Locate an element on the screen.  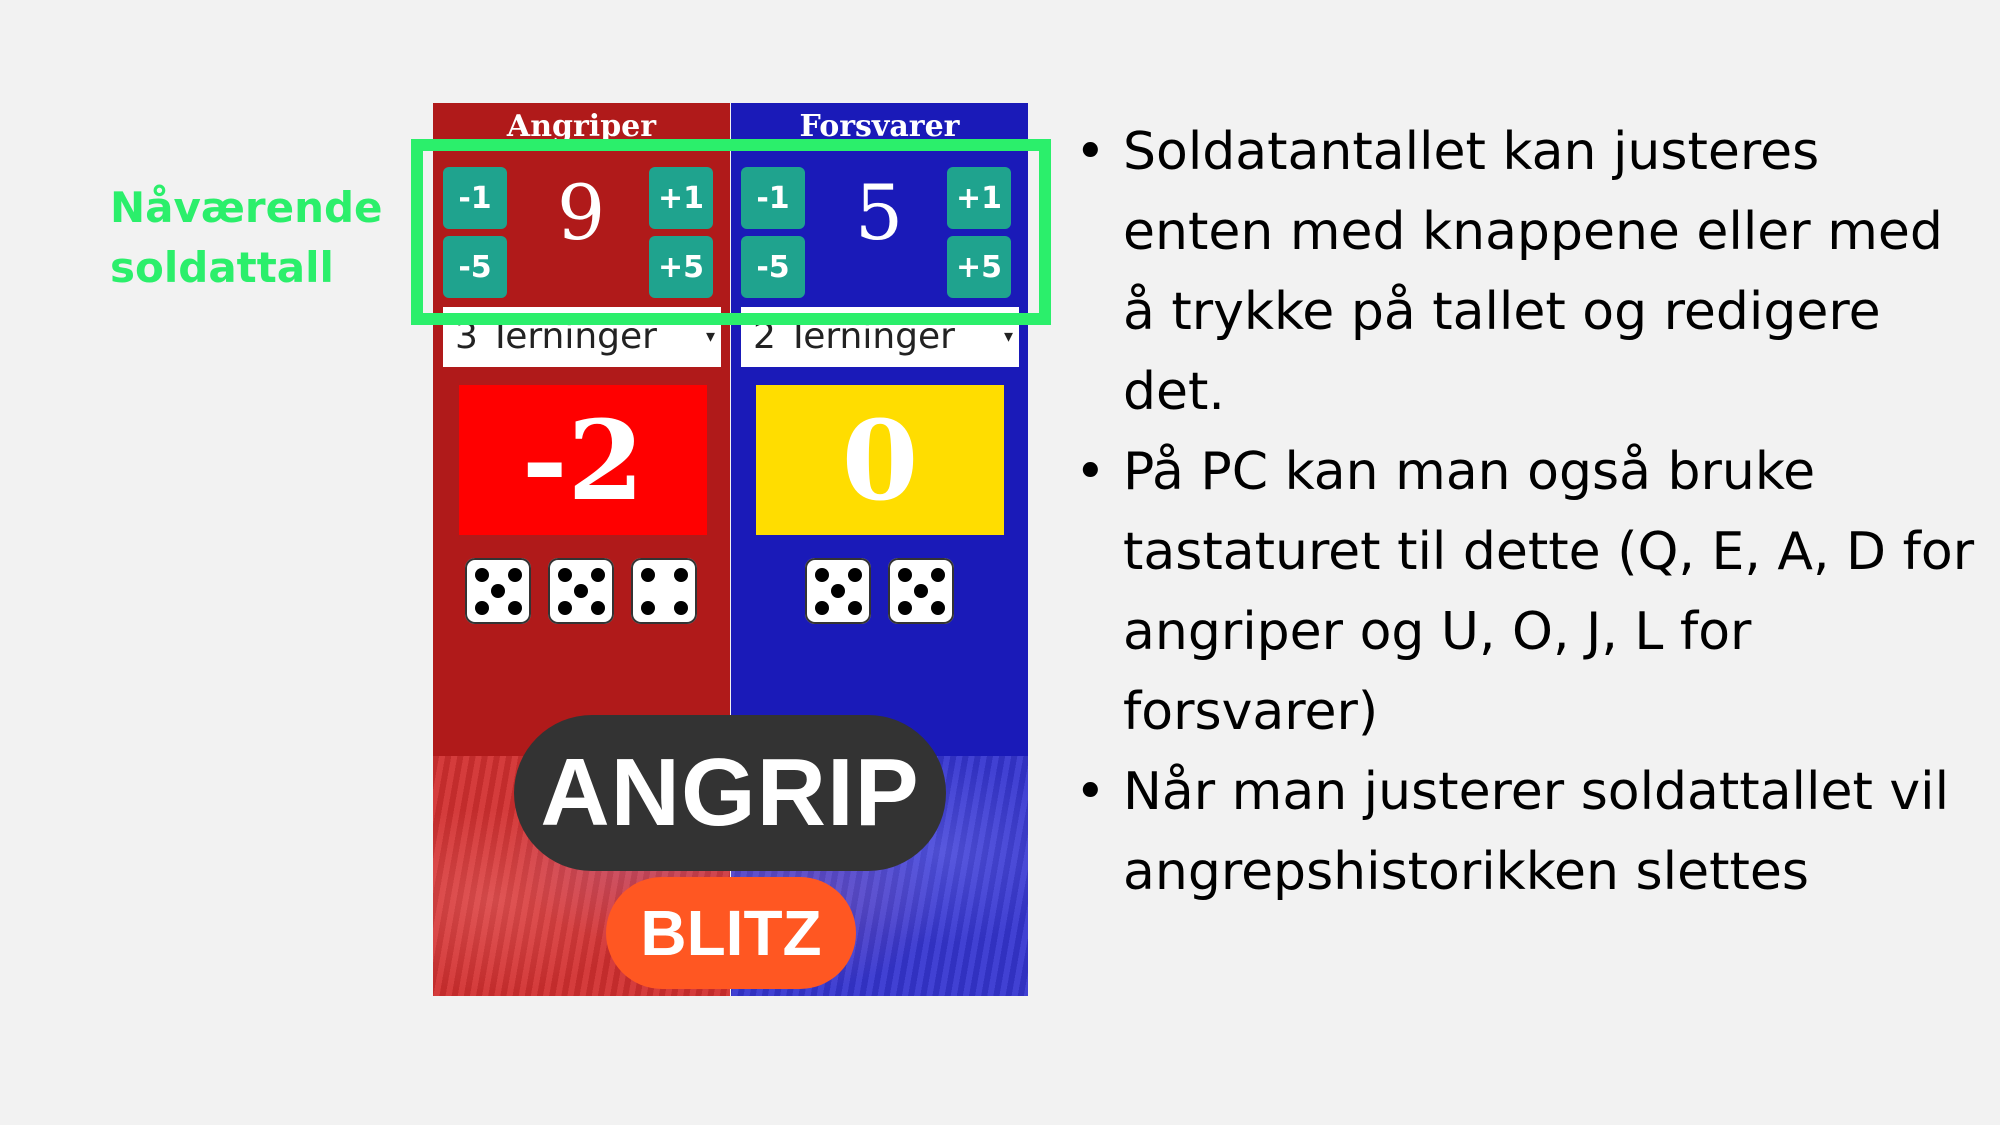
attacker-result: -2 is located at coordinates (583, 460).